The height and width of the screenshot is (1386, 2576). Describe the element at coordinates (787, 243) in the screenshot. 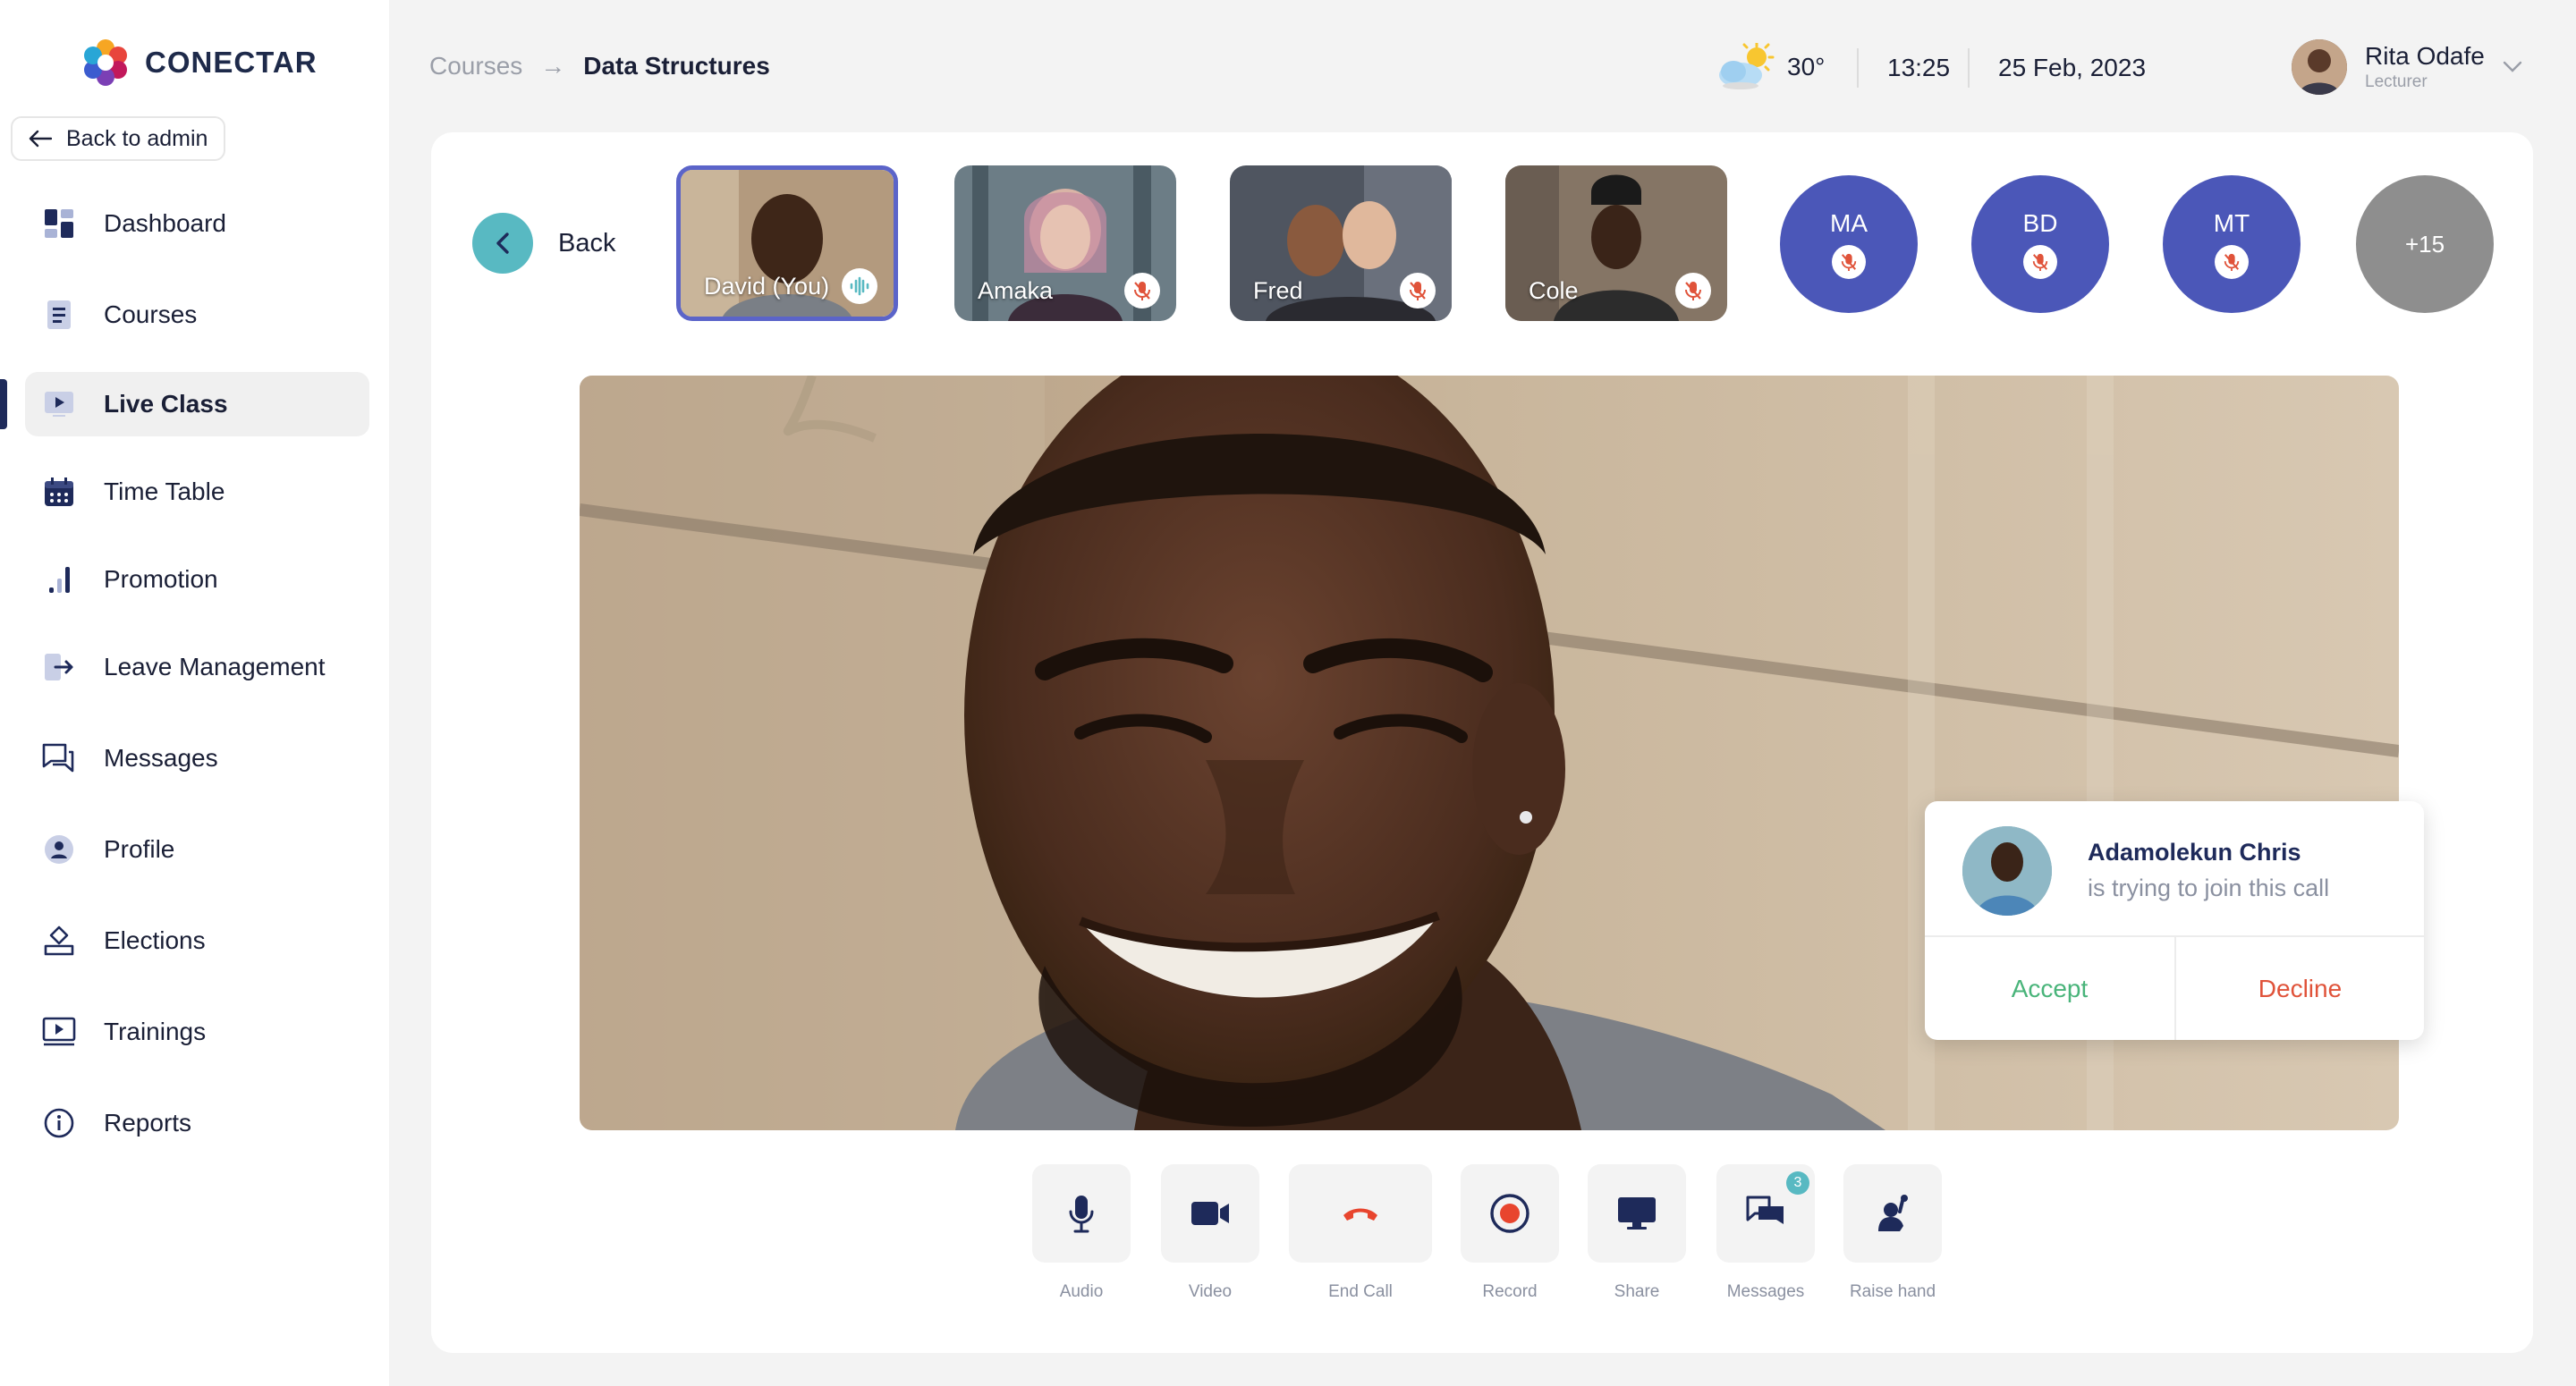

I see `participant-tile-self: David (You)` at that location.